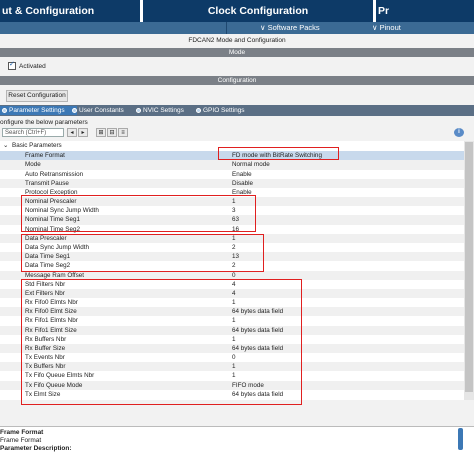 The height and width of the screenshot is (463, 474). I want to click on parameter-value: Normal mode, so click(251, 164).